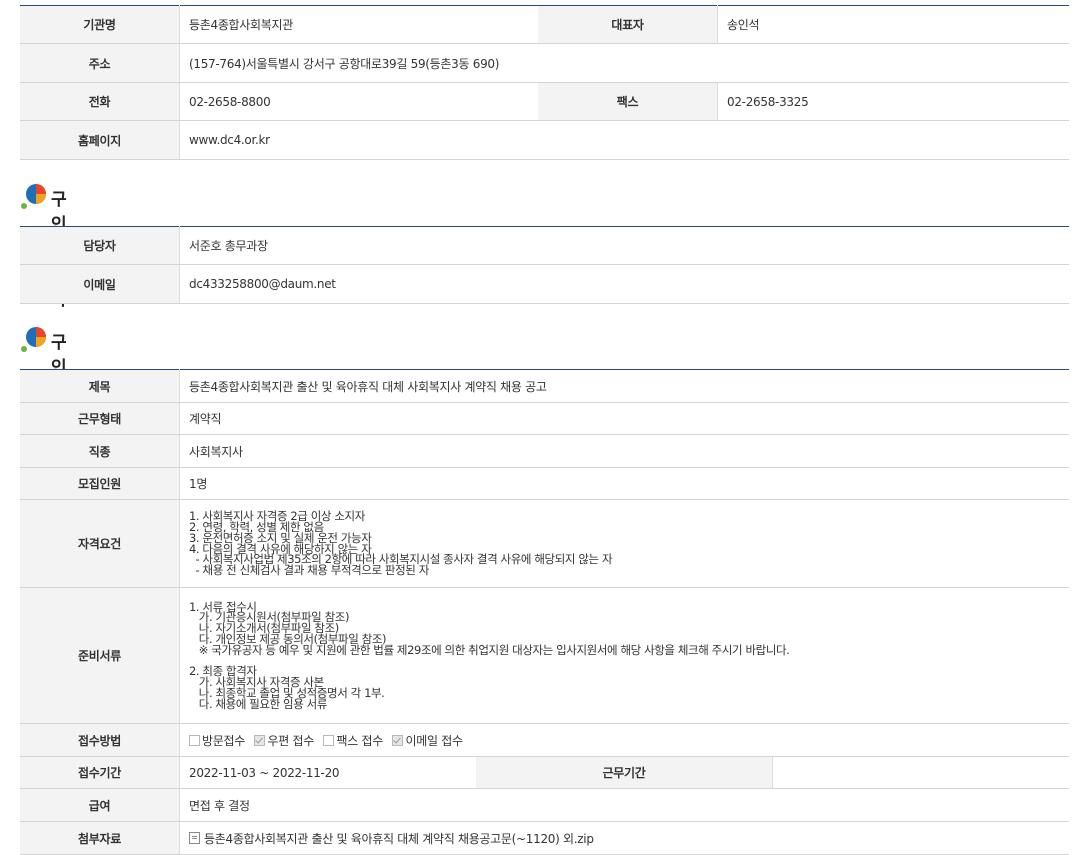 The height and width of the screenshot is (855, 1090). I want to click on work-type-value: 계약직, so click(624, 418).